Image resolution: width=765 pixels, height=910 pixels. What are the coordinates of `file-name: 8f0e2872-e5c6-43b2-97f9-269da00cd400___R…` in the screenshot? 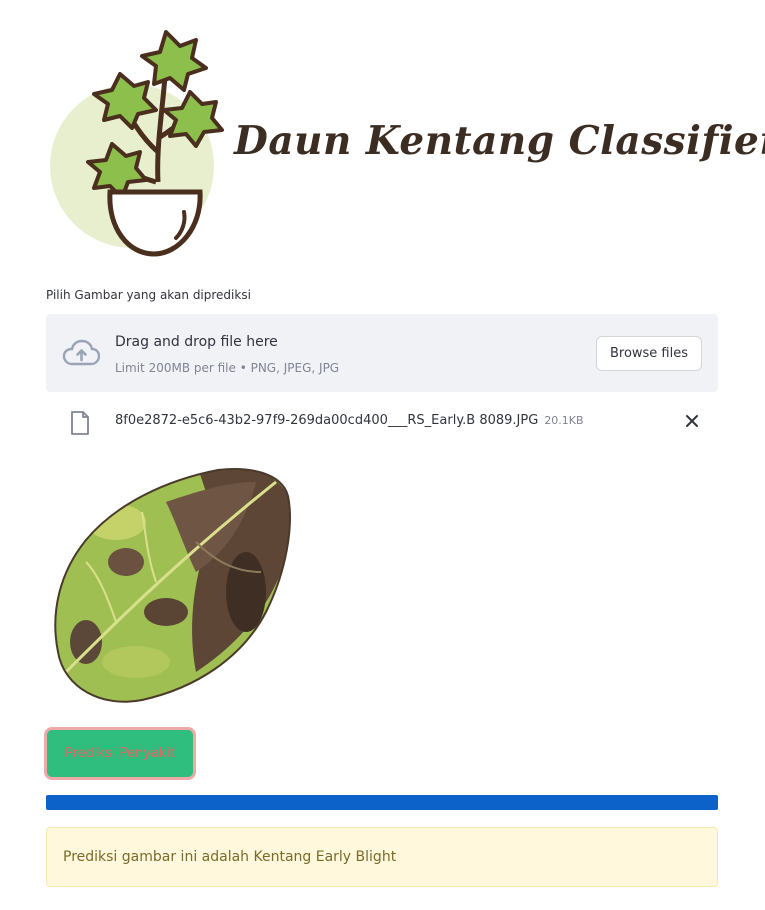 It's located at (349, 420).